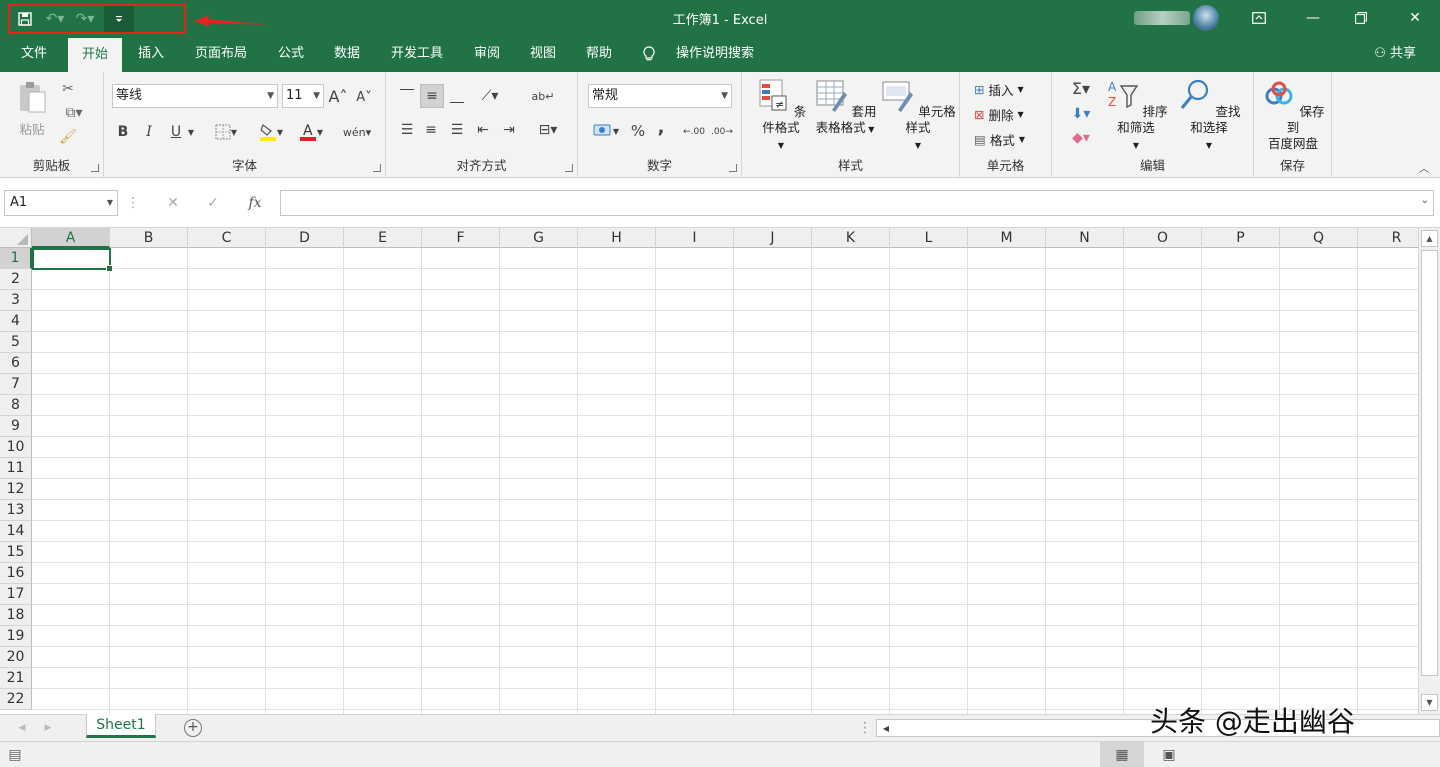 The image size is (1440, 767). Describe the element at coordinates (543, 54) in the screenshot. I see `tab-view: 视图` at that location.